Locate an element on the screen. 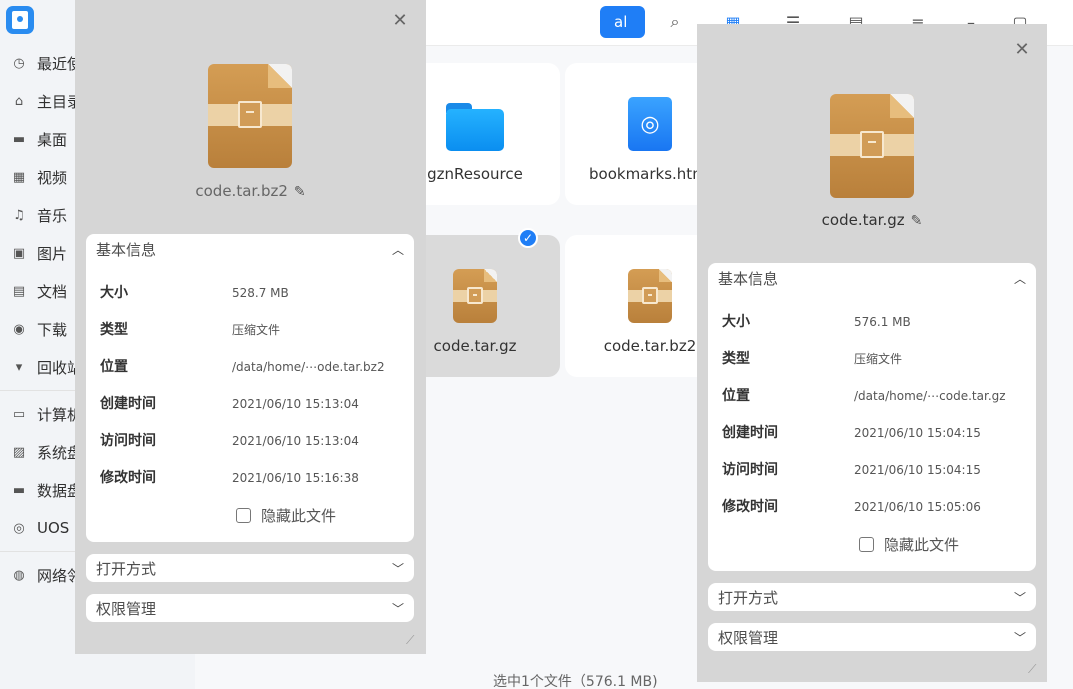 Image resolution: width=1073 pixels, height=689 pixels. video-icon: ▦ is located at coordinates (19, 177).